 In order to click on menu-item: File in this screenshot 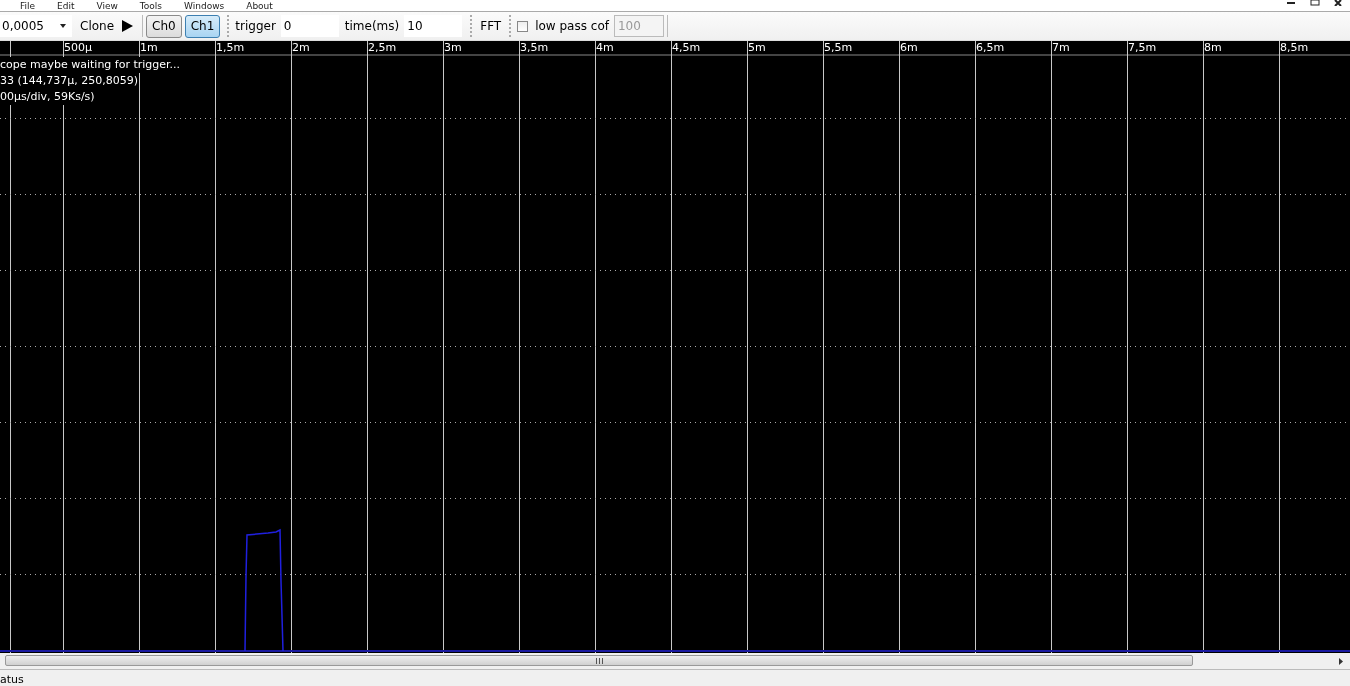, I will do `click(28, 6)`.